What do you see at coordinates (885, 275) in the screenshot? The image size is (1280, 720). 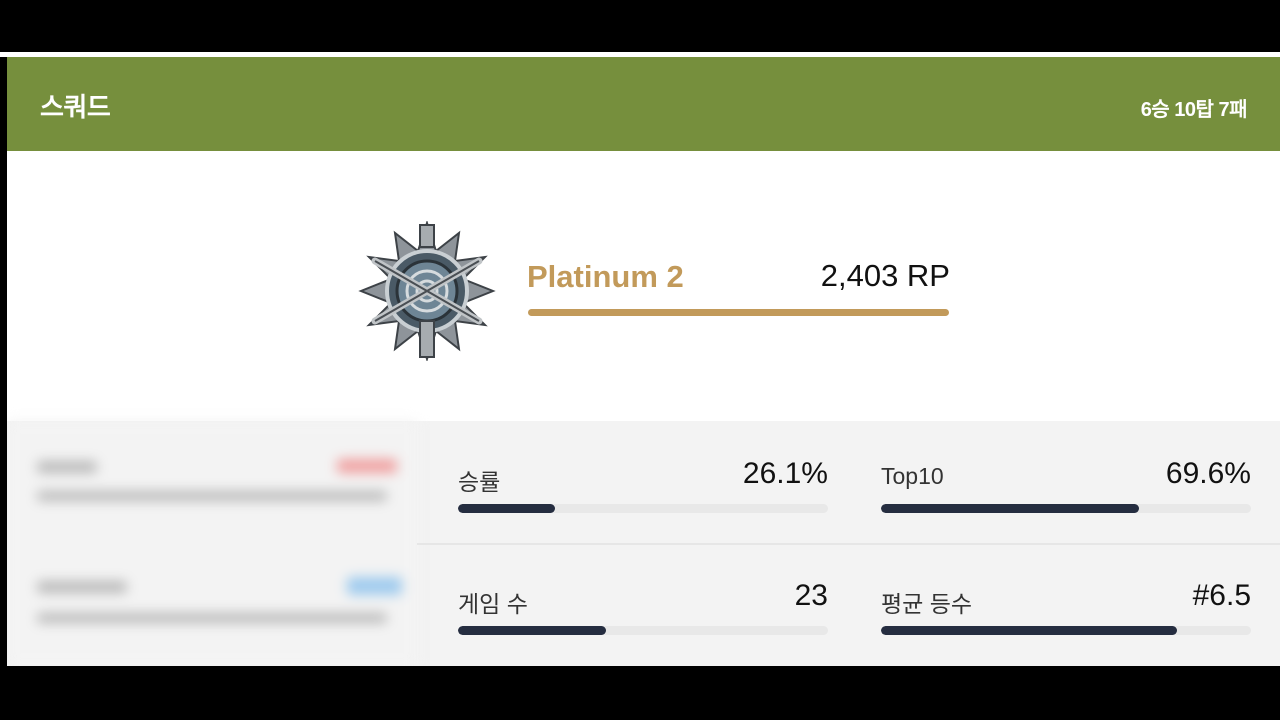 I see `rank-points: 2,403 RP` at bounding box center [885, 275].